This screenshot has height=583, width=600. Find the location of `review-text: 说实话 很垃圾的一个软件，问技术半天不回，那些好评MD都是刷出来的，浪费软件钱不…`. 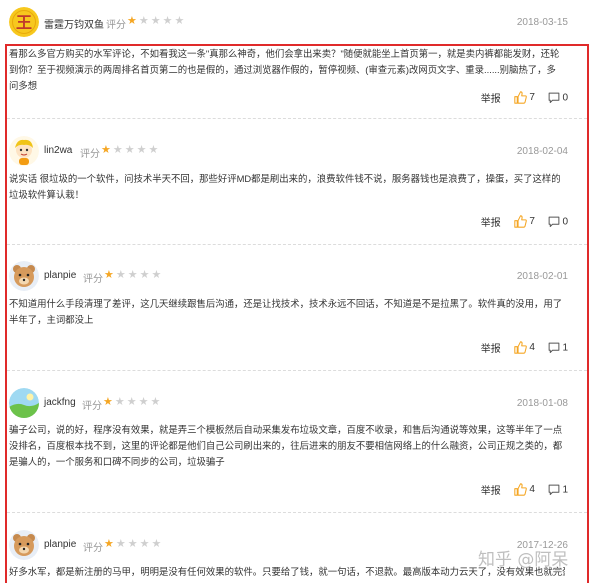

review-text: 说实话 很垃圾的一个软件，问技术半天不回，那些好评MD都是刷出来的，浪费软件钱不… is located at coordinates (285, 186).